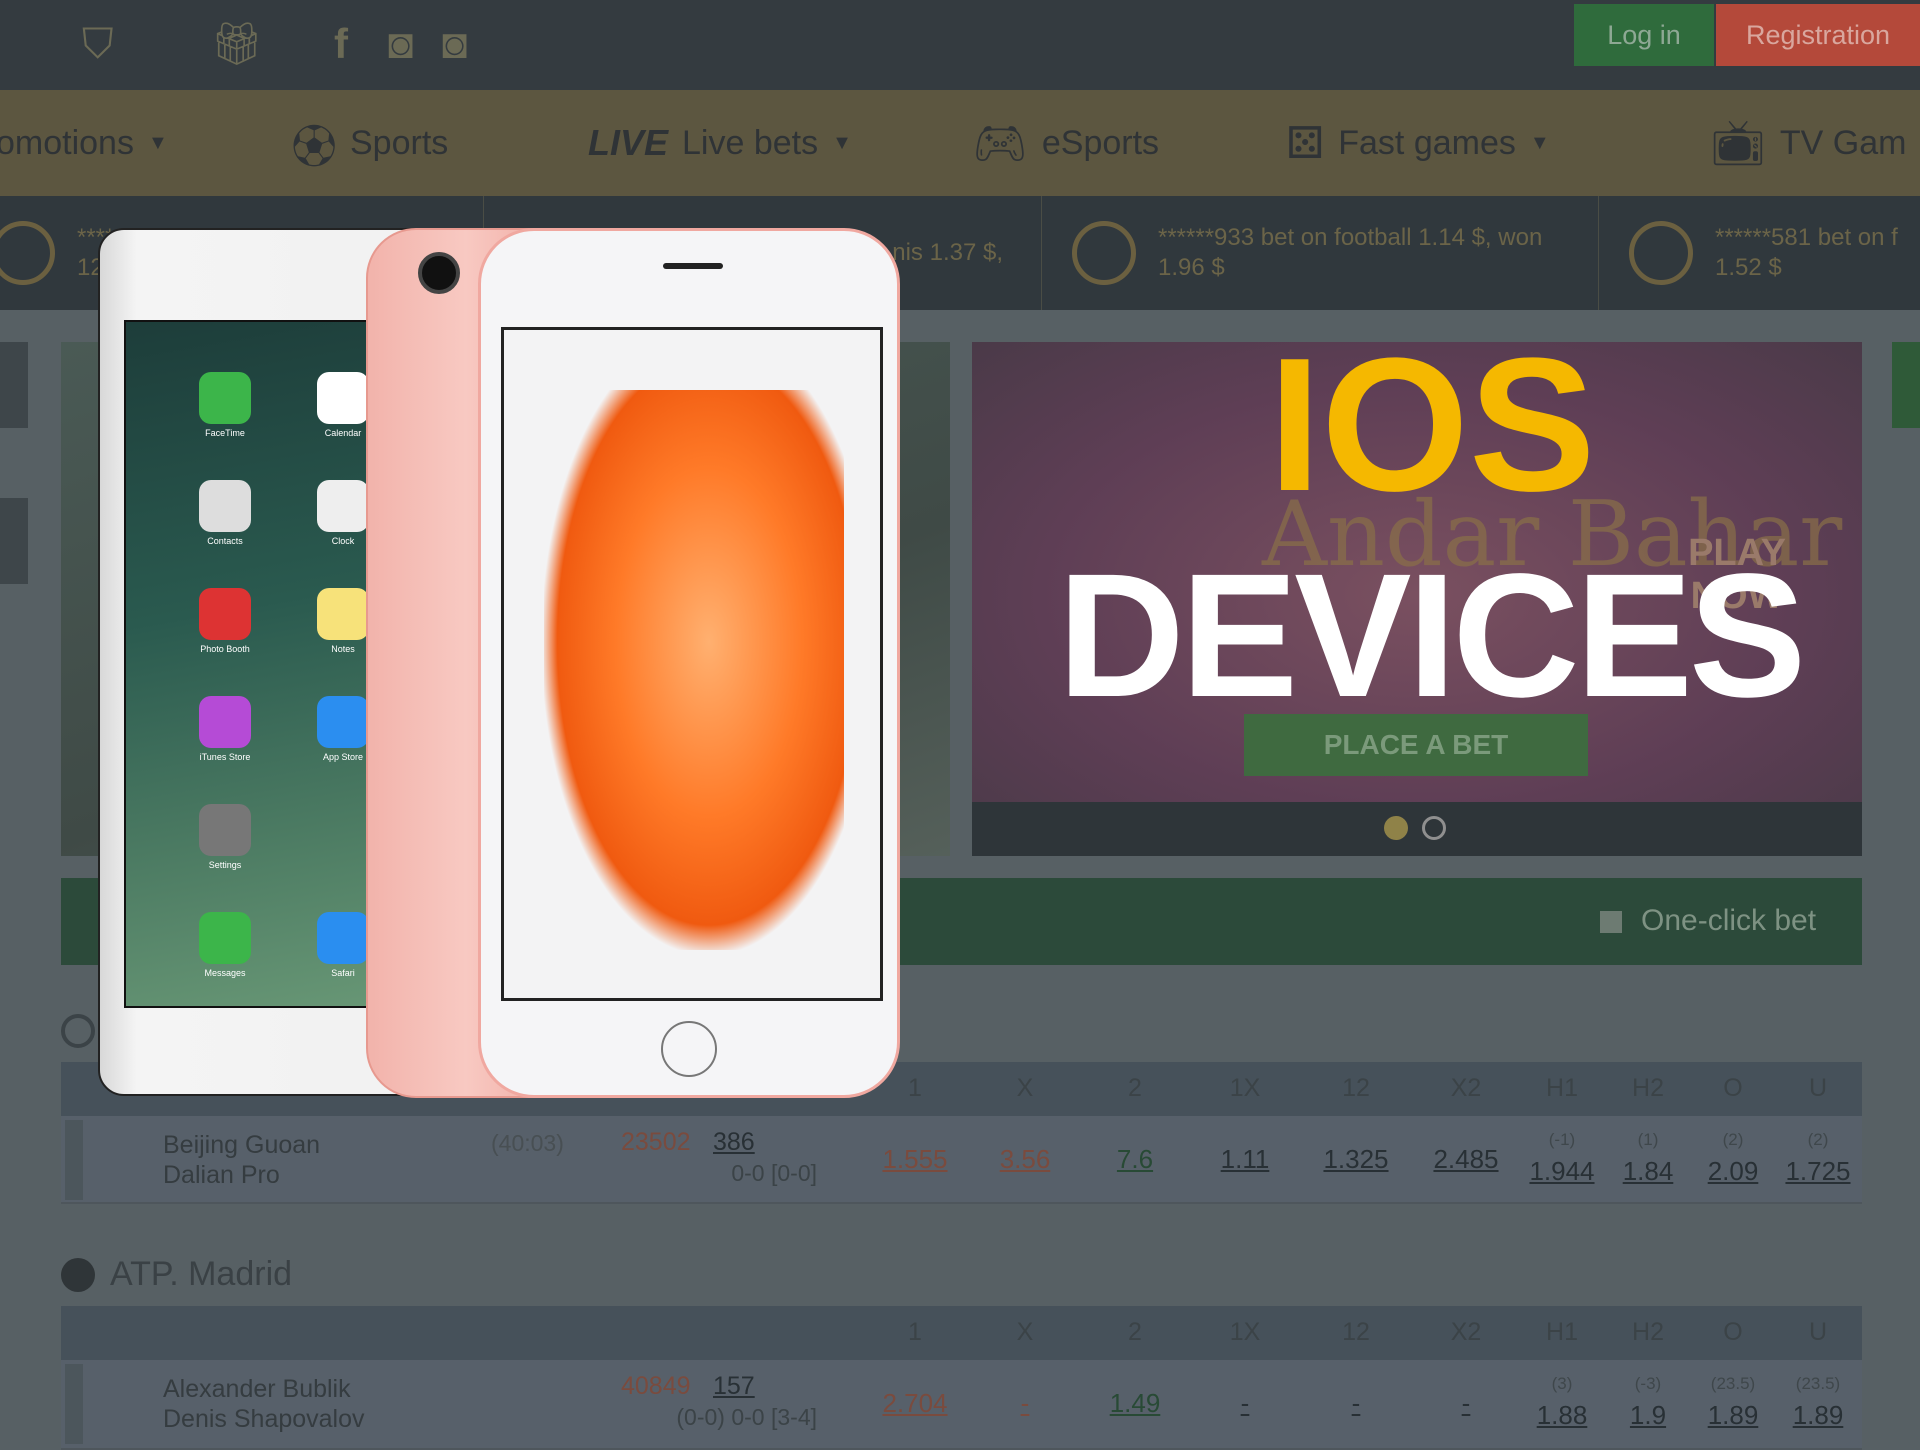  I want to click on nav-sports: ⚽︎ Sports, so click(370, 143).